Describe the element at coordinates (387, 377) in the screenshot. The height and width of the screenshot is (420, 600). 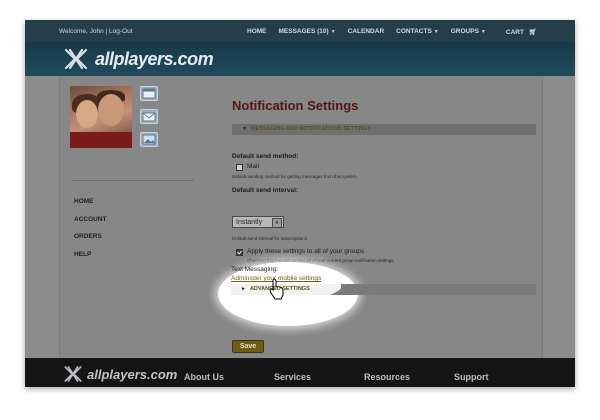
I see `footer-resources: Resources` at that location.